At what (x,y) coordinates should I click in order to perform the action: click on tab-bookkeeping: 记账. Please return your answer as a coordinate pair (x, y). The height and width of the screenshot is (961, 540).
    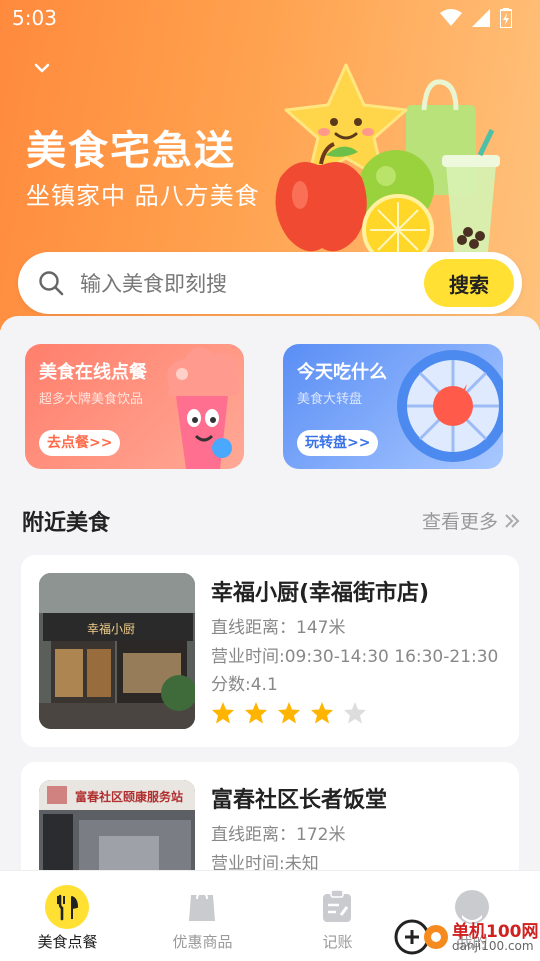
    Looking at the image, I should click on (337, 916).